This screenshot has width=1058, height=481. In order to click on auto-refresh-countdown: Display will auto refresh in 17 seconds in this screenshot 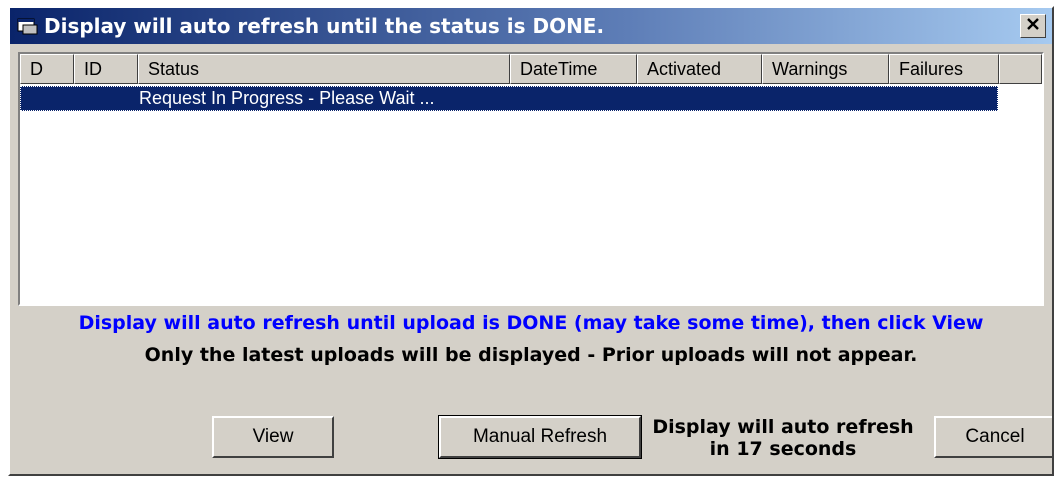, I will do `click(783, 438)`.